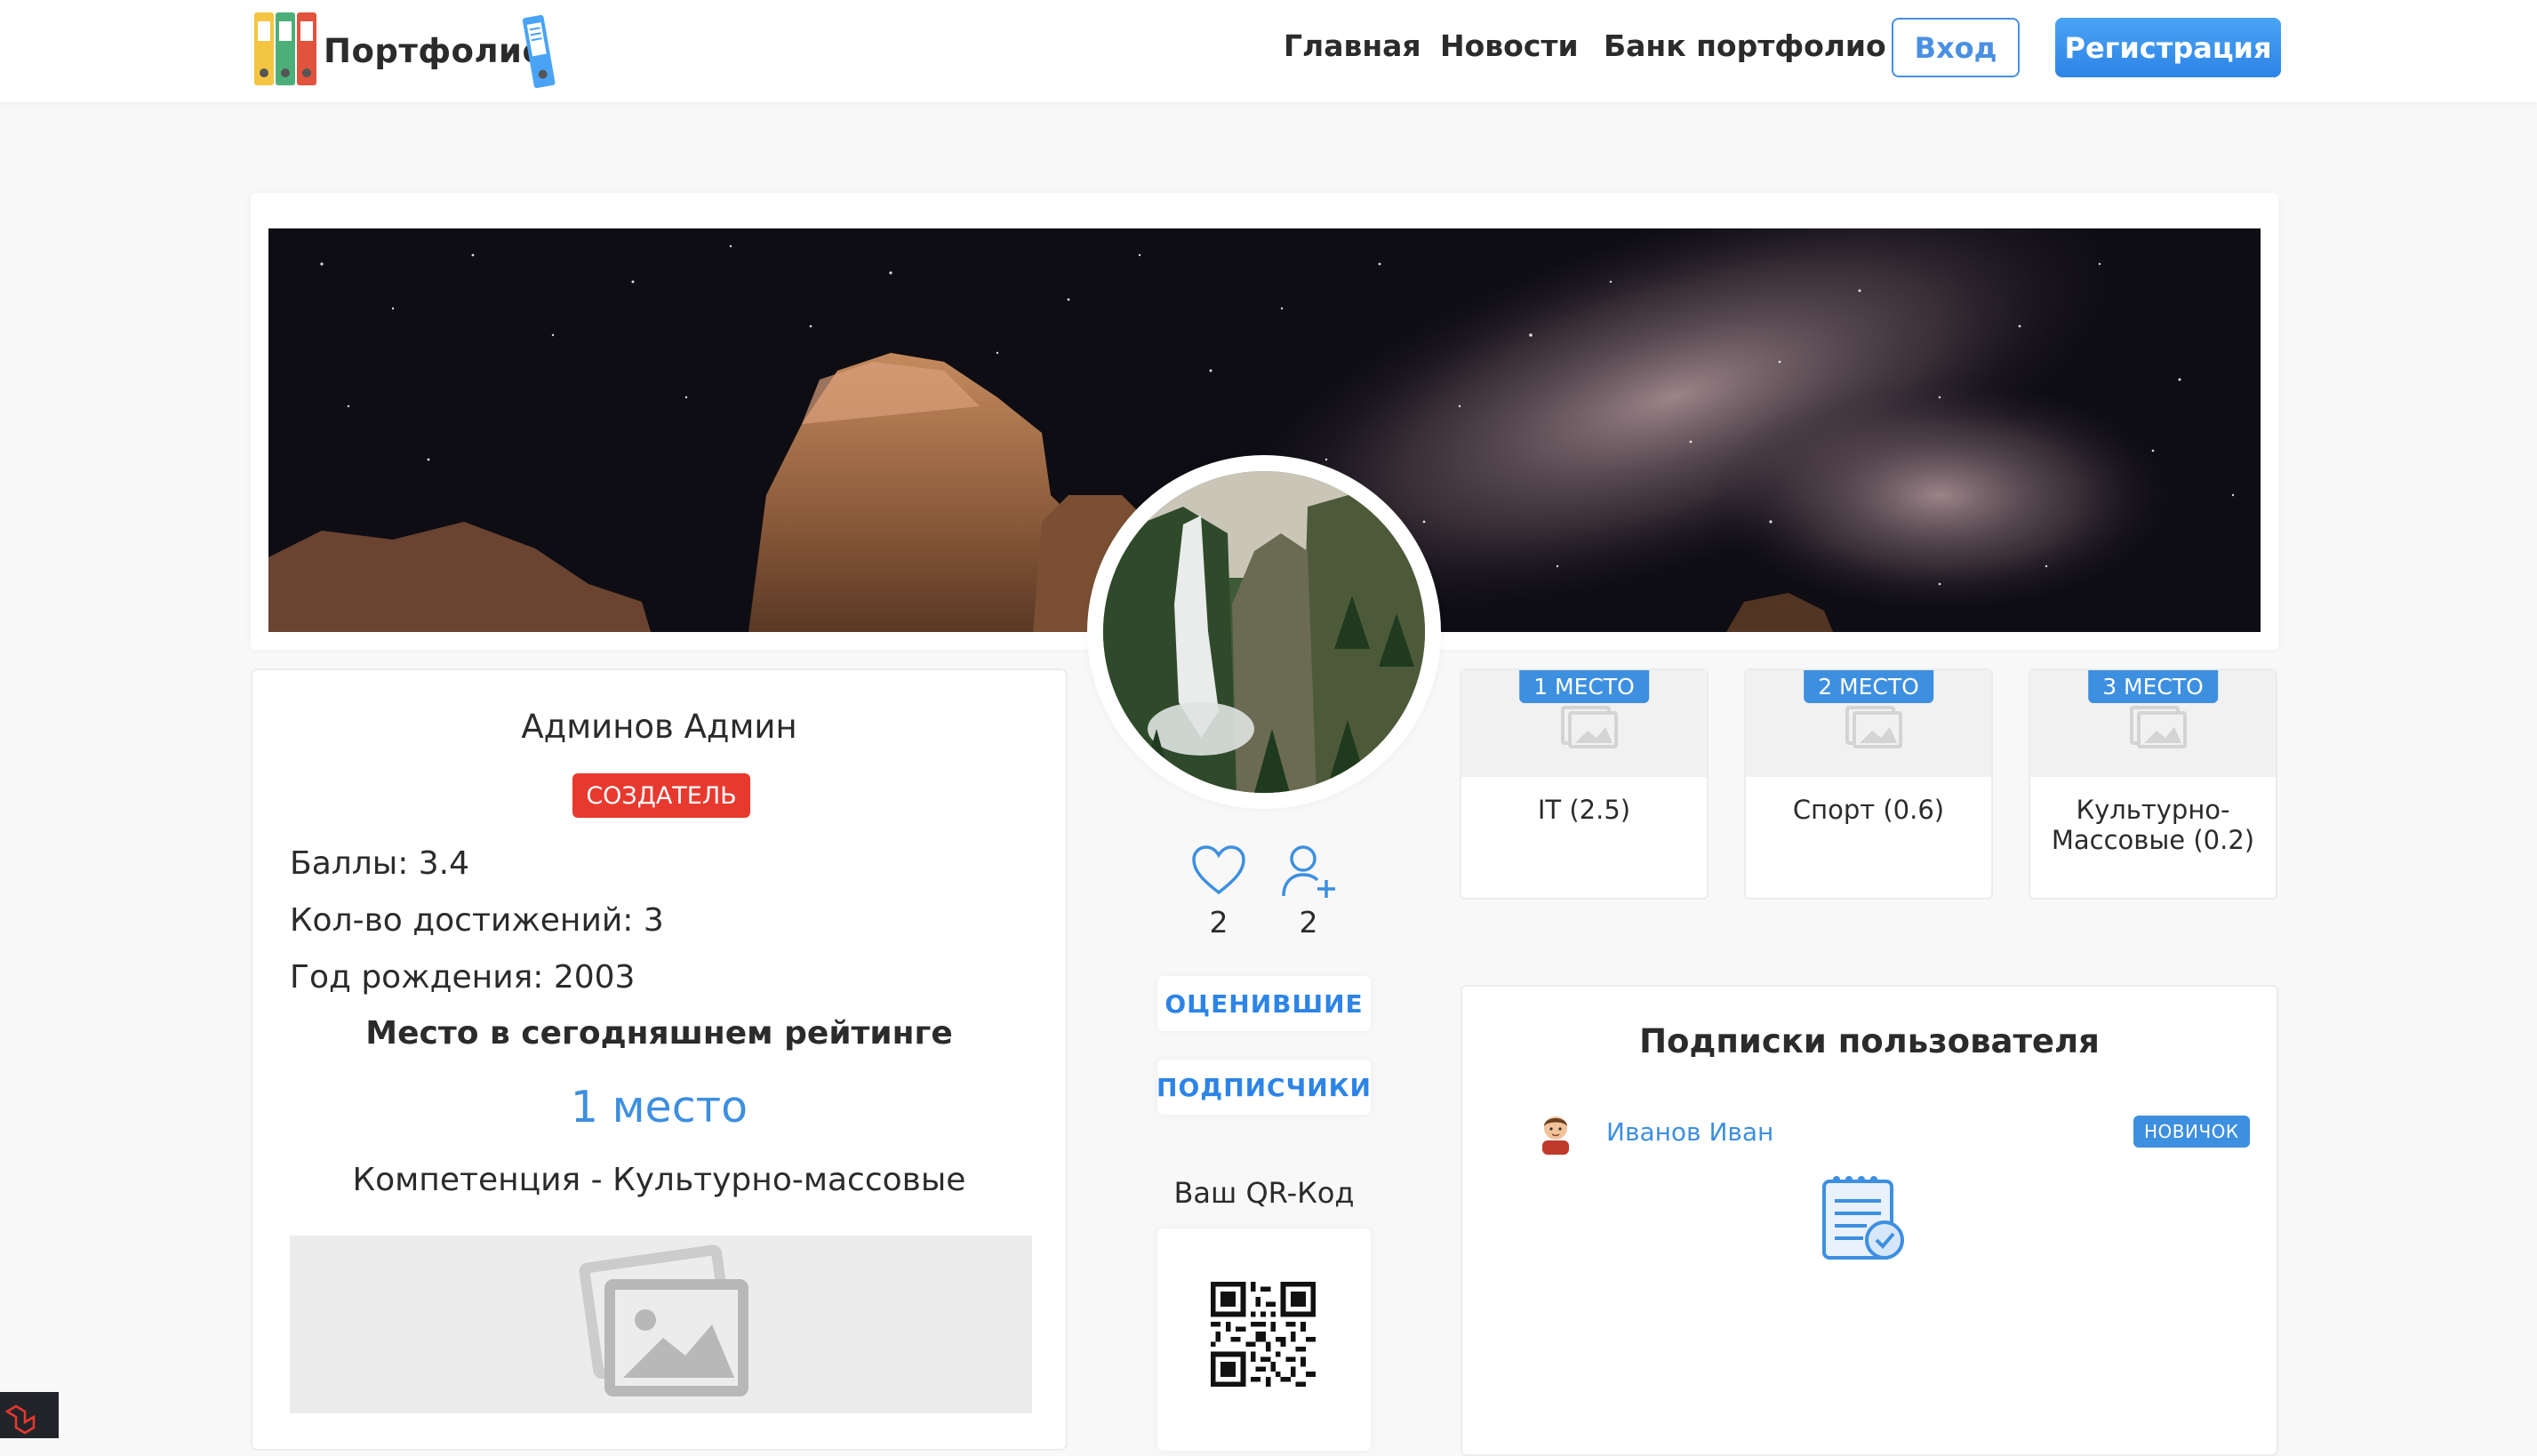  Describe the element at coordinates (1956, 47) in the screenshot. I see `login-button: Вход` at that location.